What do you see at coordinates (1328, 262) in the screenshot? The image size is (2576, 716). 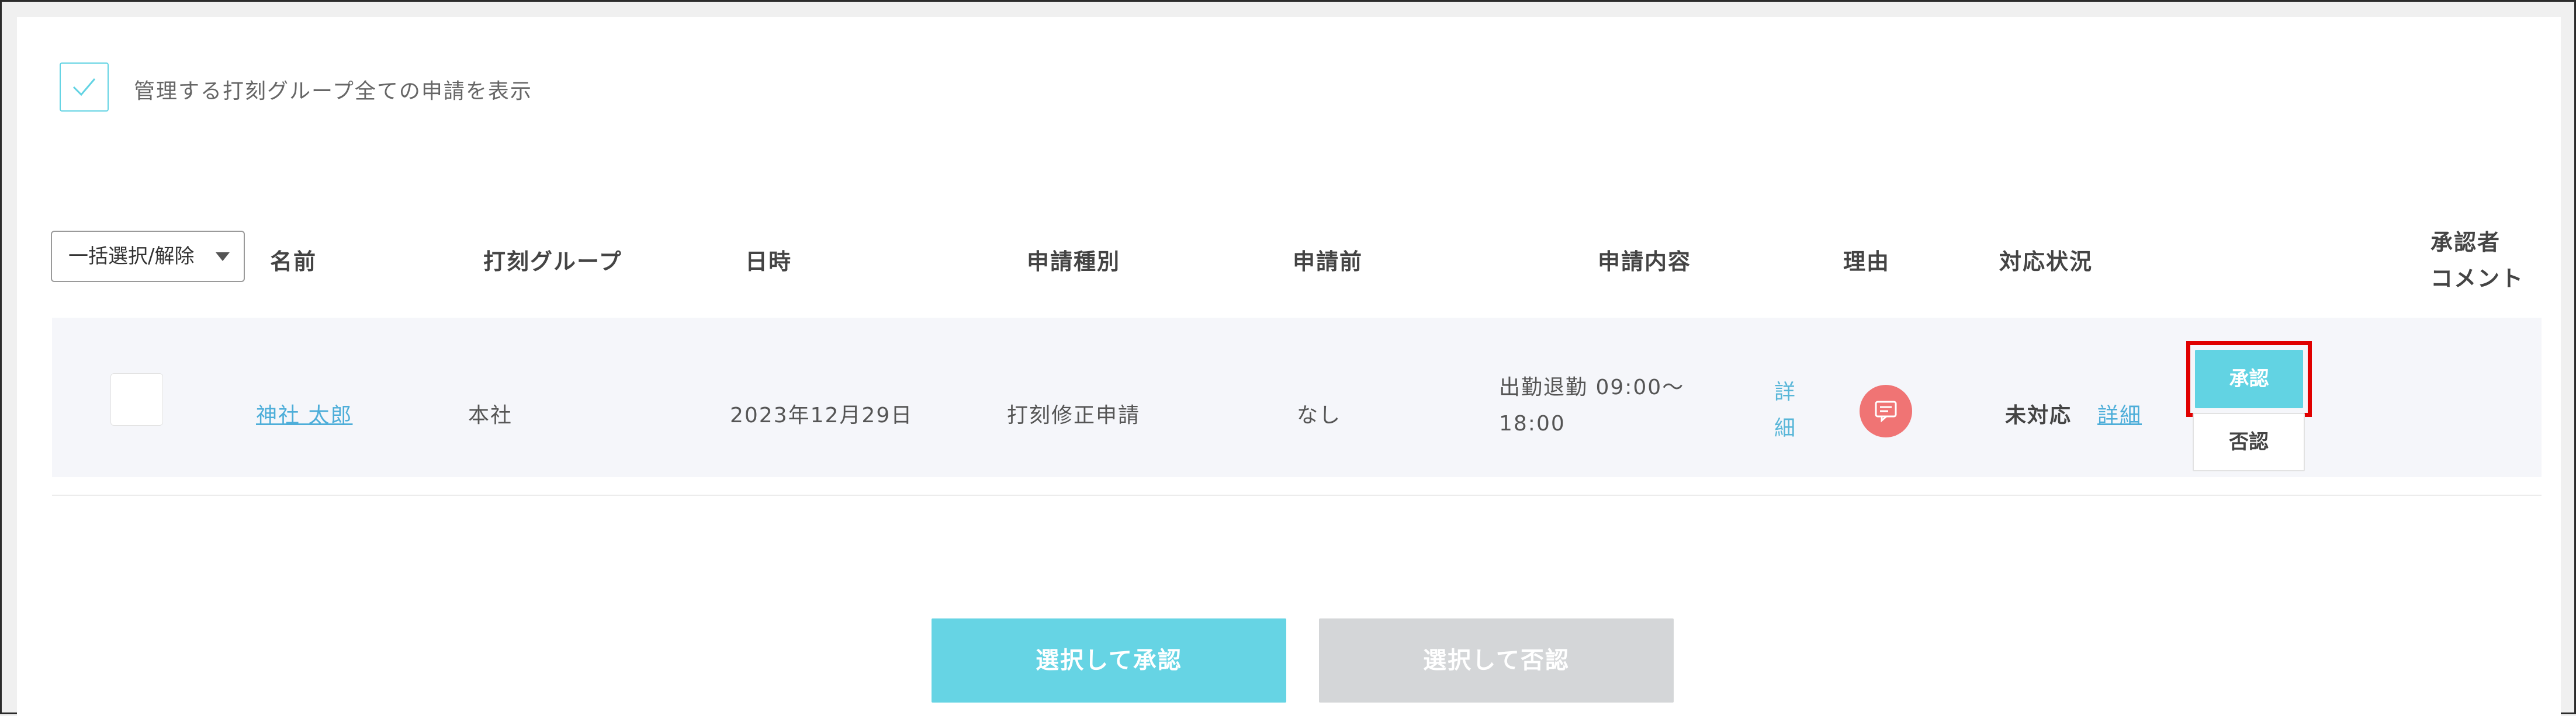 I see `header-before: 申請前` at bounding box center [1328, 262].